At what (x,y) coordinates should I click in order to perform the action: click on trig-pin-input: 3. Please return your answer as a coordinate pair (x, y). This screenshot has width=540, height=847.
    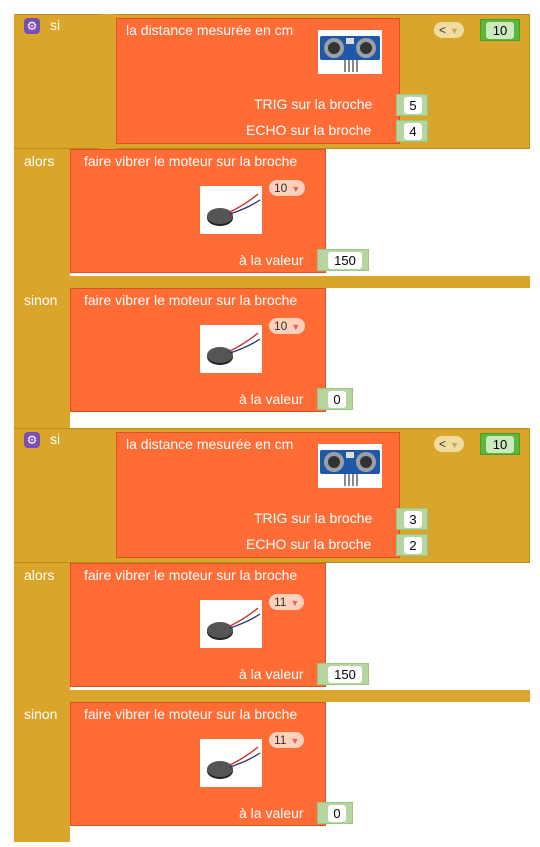
    Looking at the image, I should click on (413, 519).